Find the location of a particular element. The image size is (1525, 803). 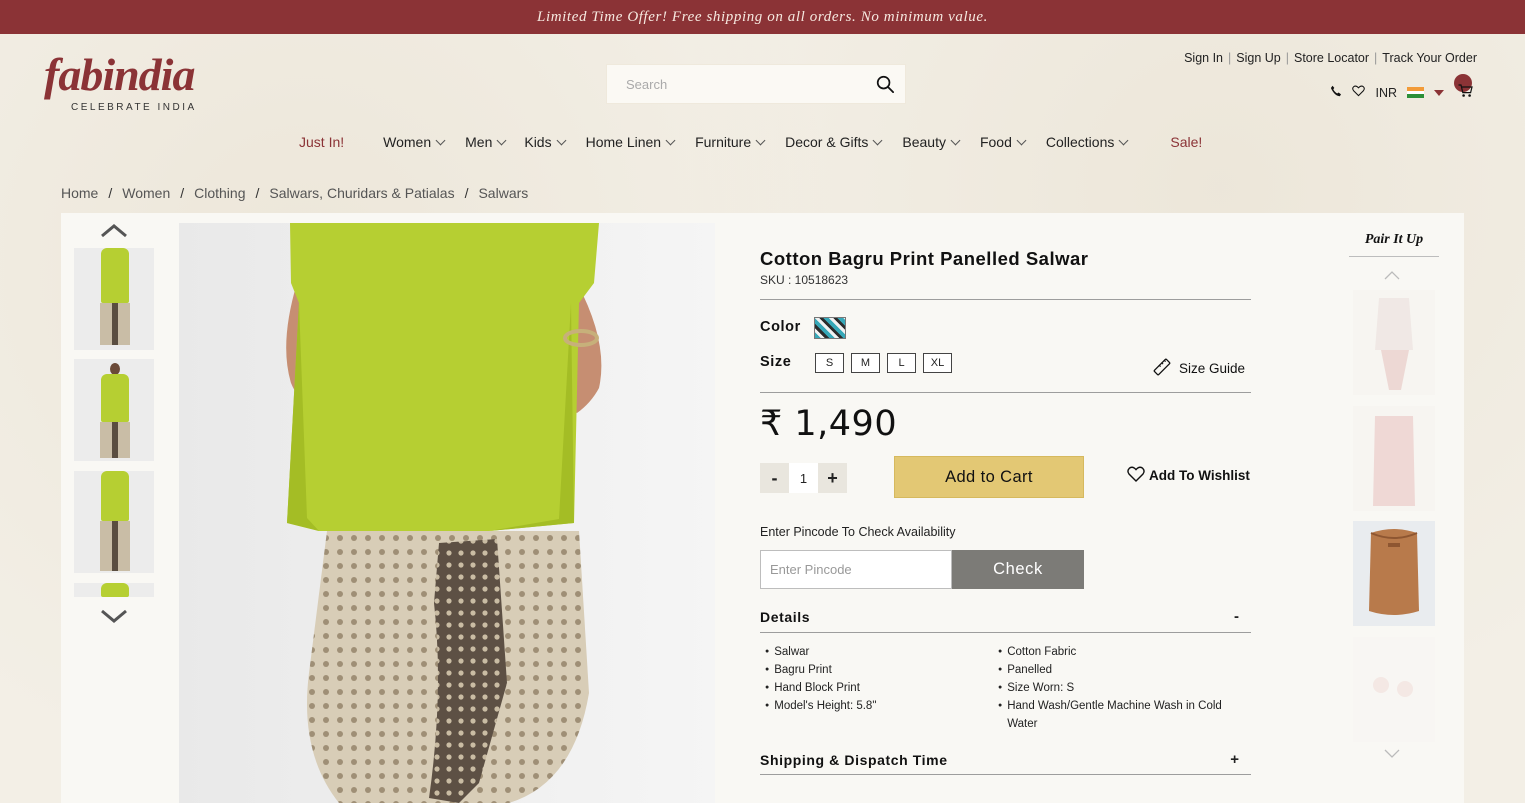

thumbnail-scroll-down-icon is located at coordinates (114, 616).